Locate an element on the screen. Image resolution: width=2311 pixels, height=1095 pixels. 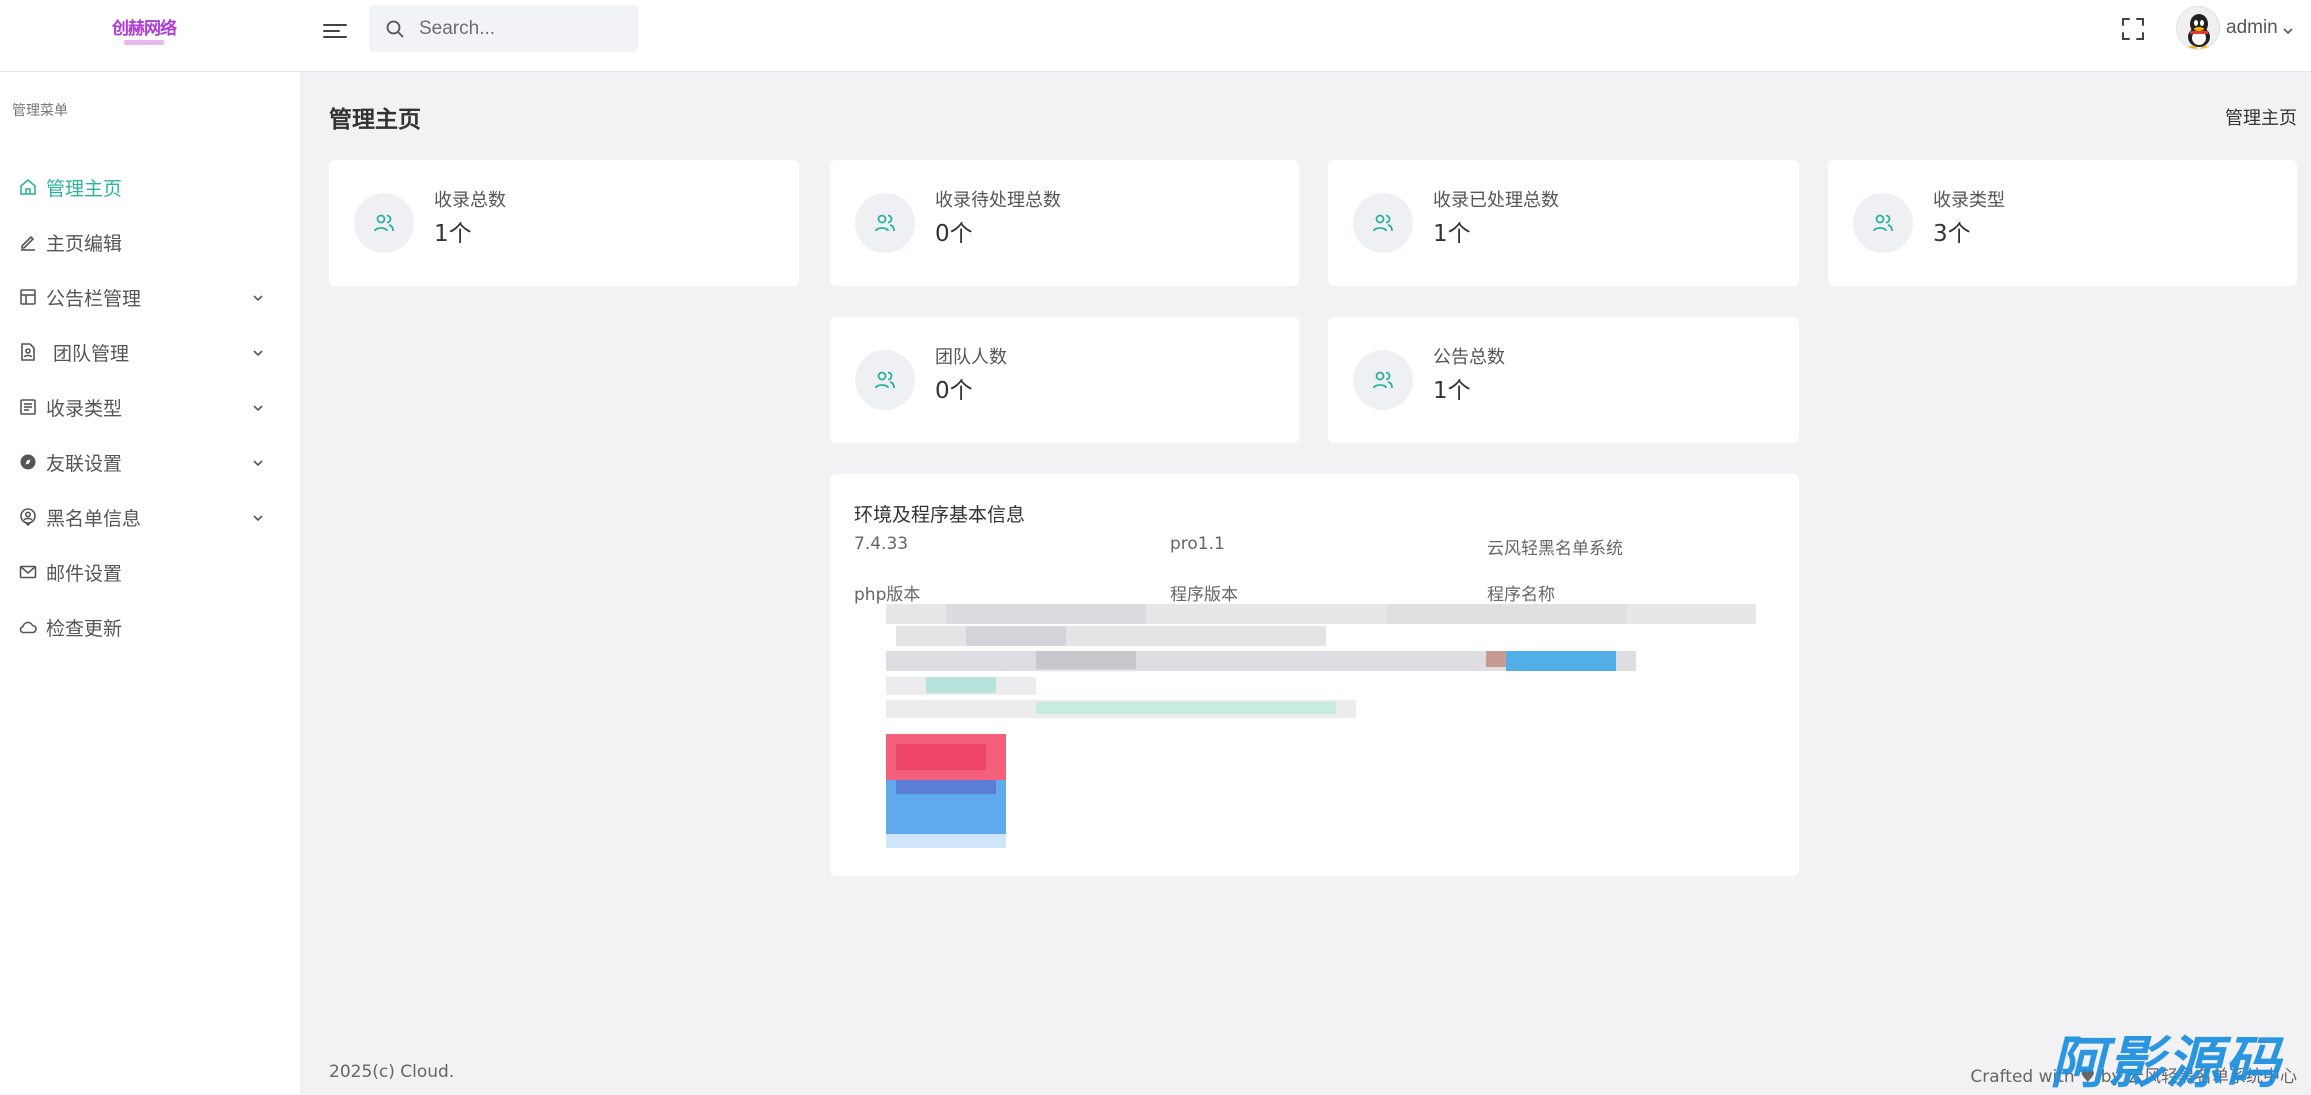
footer-copyright: 2025(c) Cloud. is located at coordinates (392, 1072).